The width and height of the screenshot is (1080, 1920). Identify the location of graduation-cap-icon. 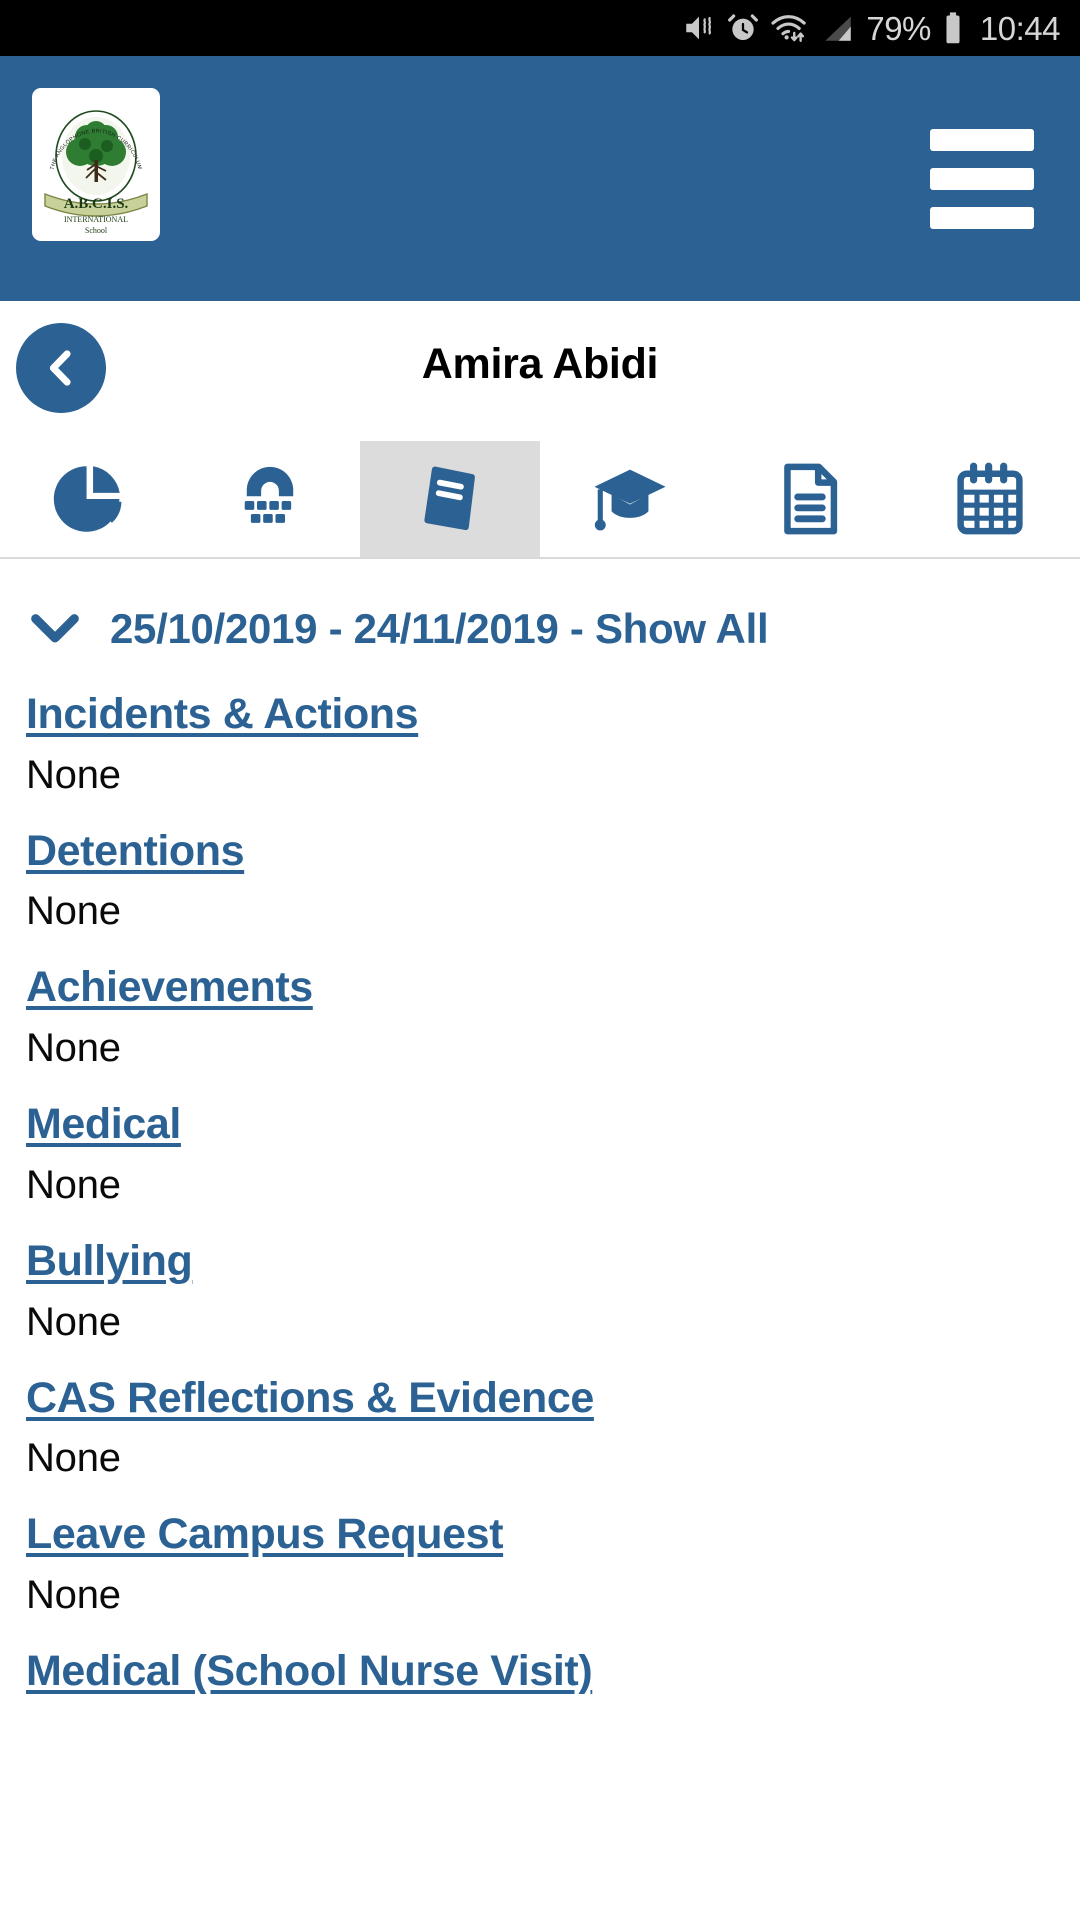
(630, 499).